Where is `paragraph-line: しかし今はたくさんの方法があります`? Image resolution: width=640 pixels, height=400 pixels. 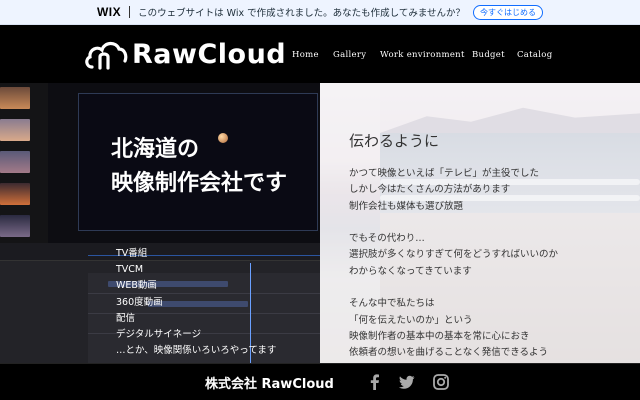
paragraph-line: しかし今はたくさんの方法があります is located at coordinates (430, 190).